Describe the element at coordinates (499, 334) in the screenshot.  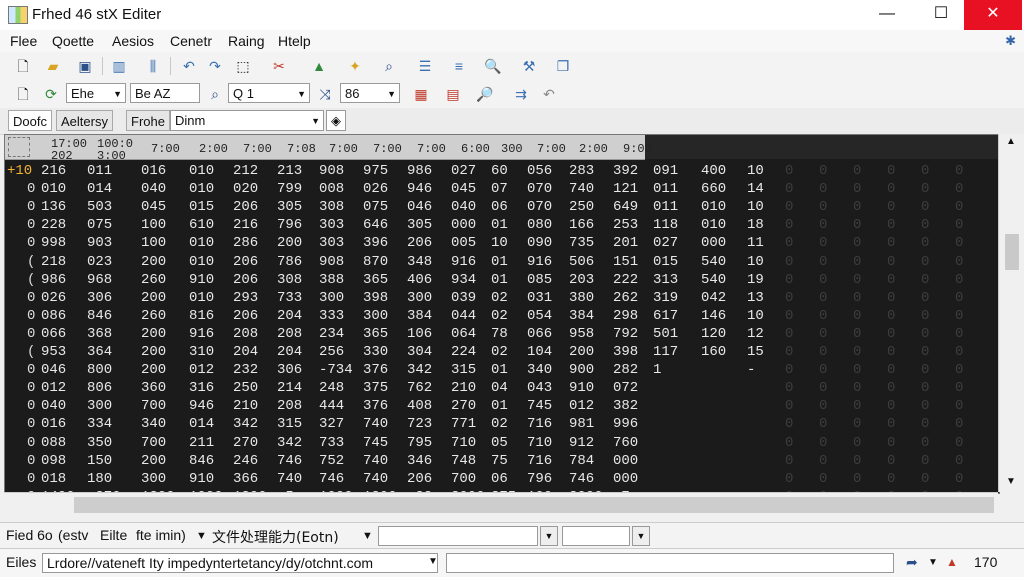
I see `grid-cell: 78` at that location.